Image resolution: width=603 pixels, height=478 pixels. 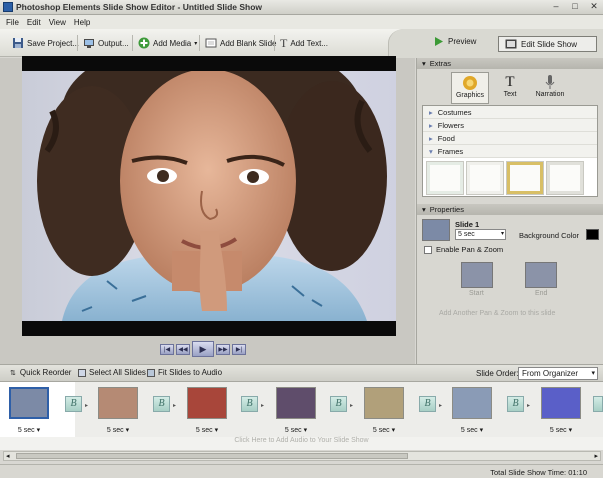 I want to click on category-costumes: ▸ Costumes, so click(x=510, y=112).